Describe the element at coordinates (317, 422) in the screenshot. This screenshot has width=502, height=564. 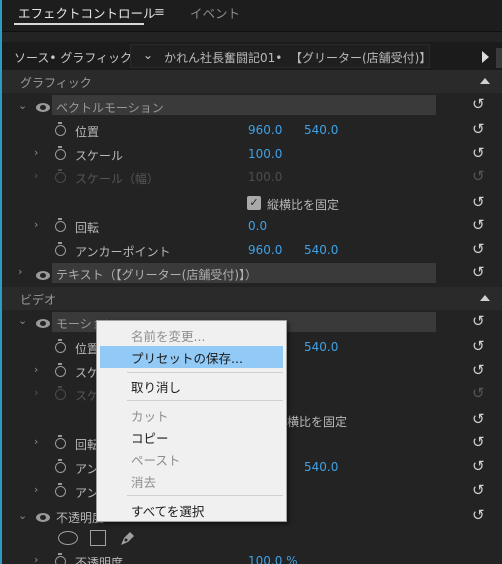
I see `video-uniform-label: 横比を固定` at that location.